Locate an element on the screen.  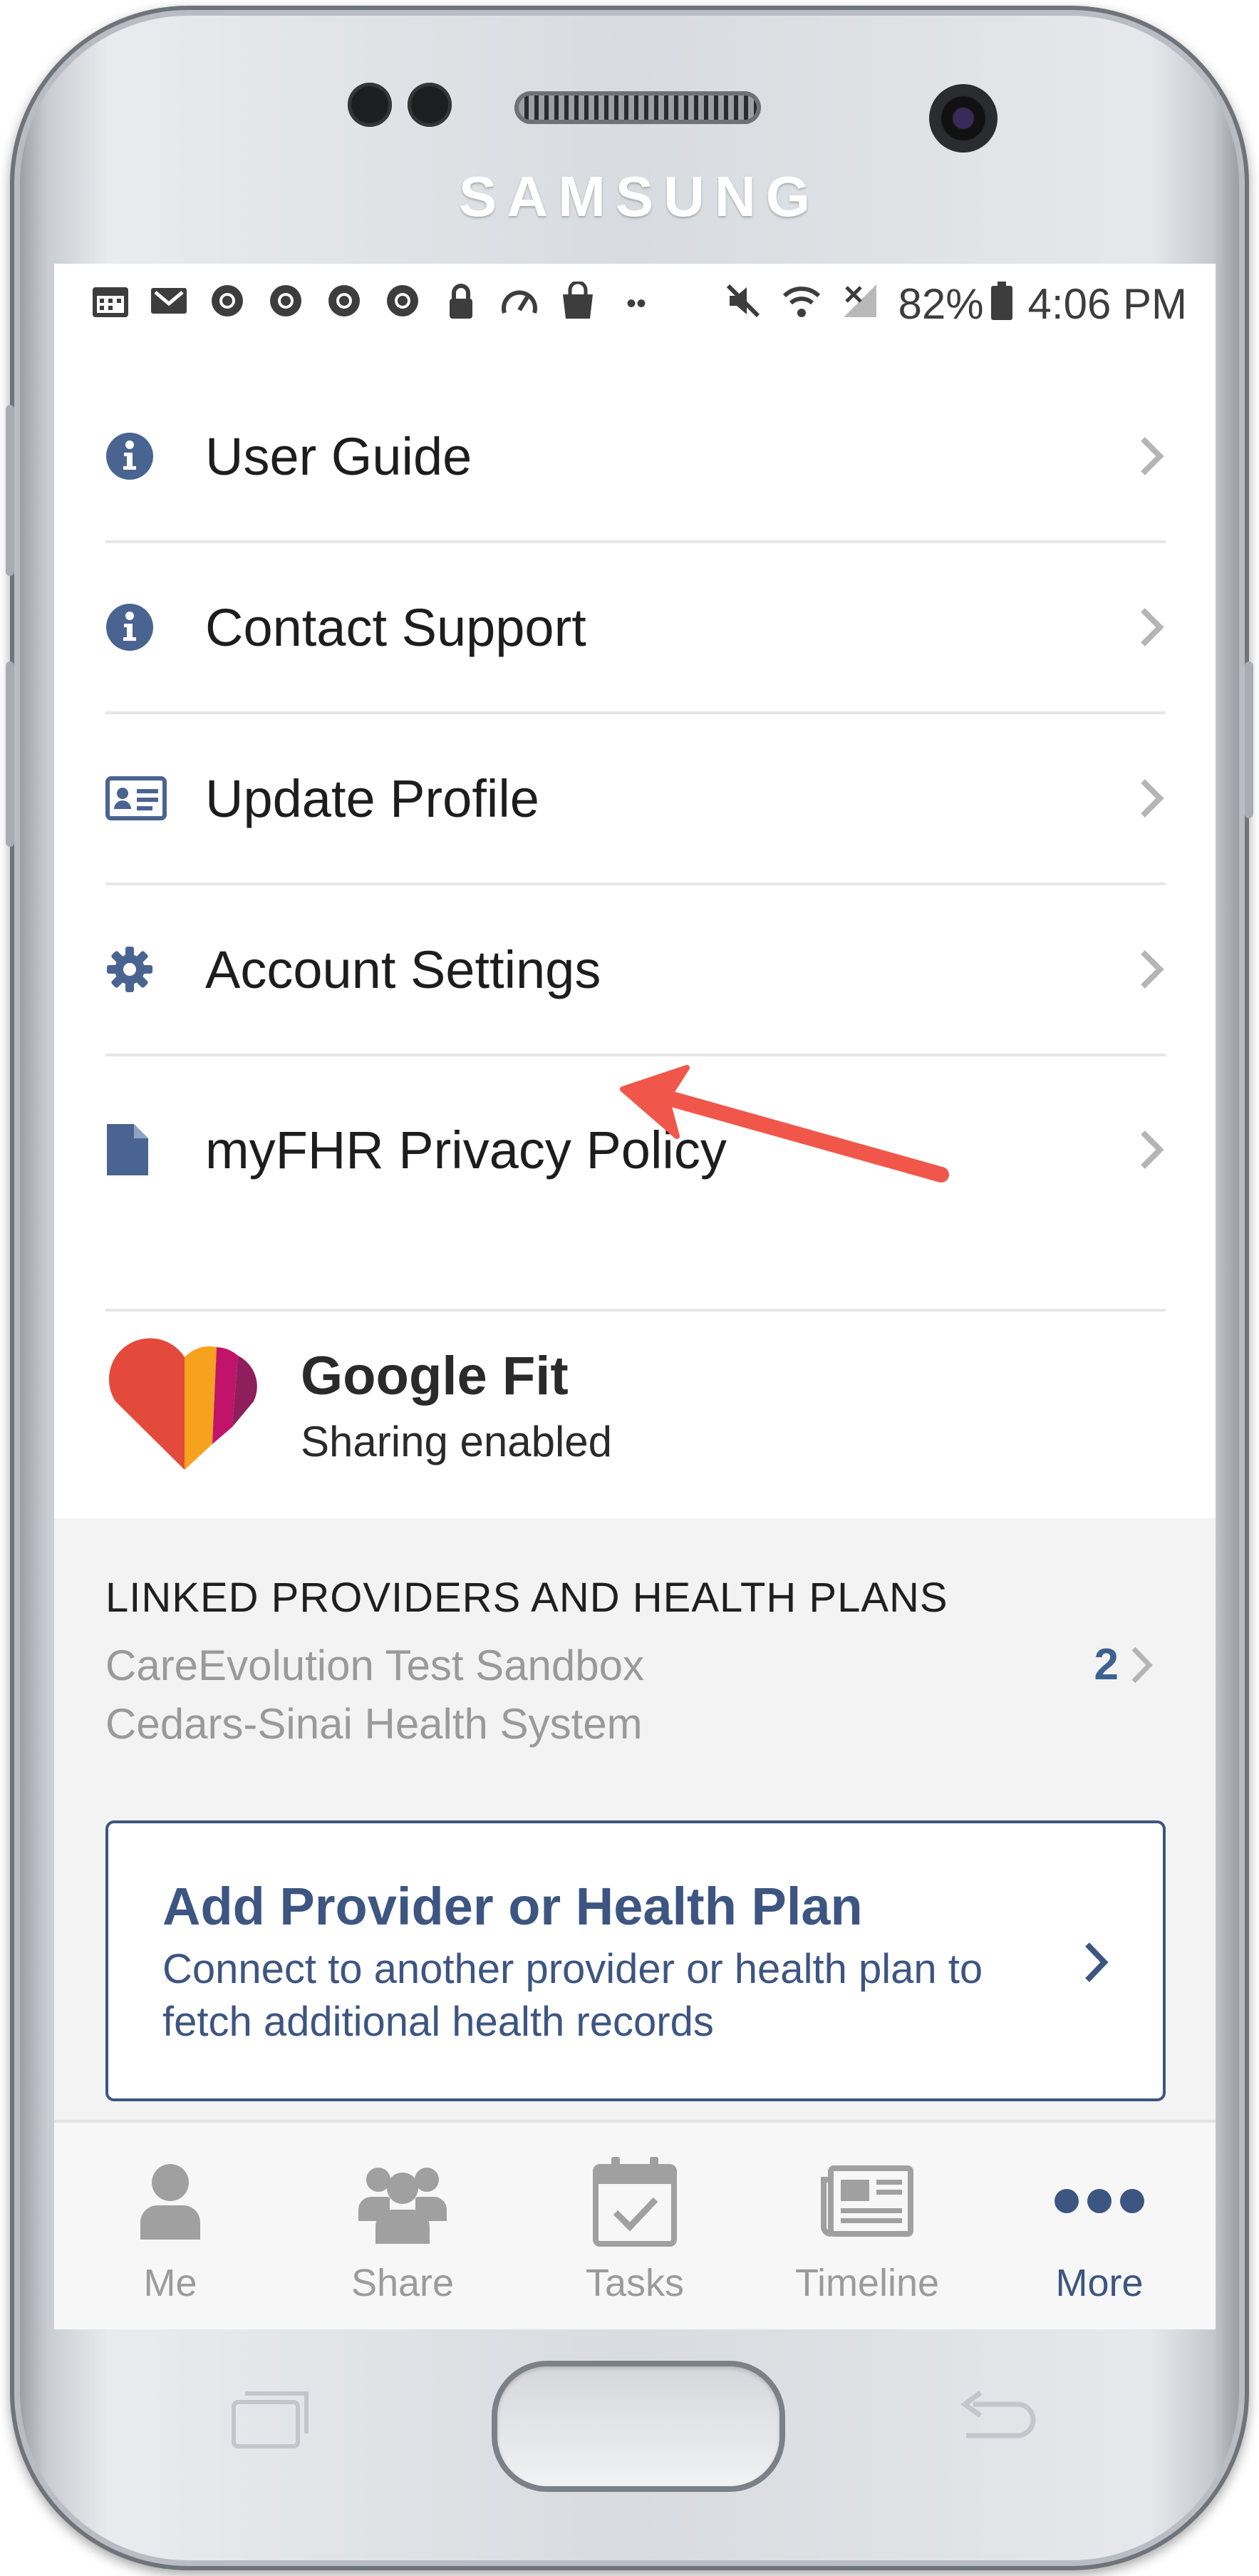
more-dots-icon is located at coordinates (1099, 2201).